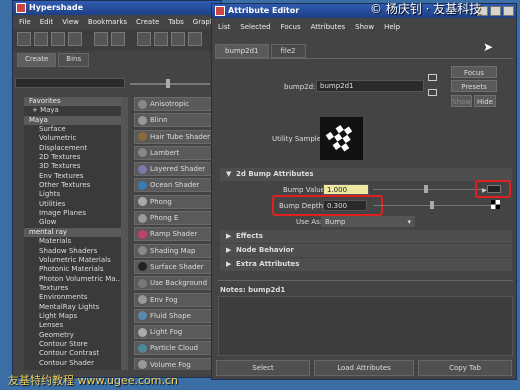  I want to click on node-button: Phong E, so click(173, 218).